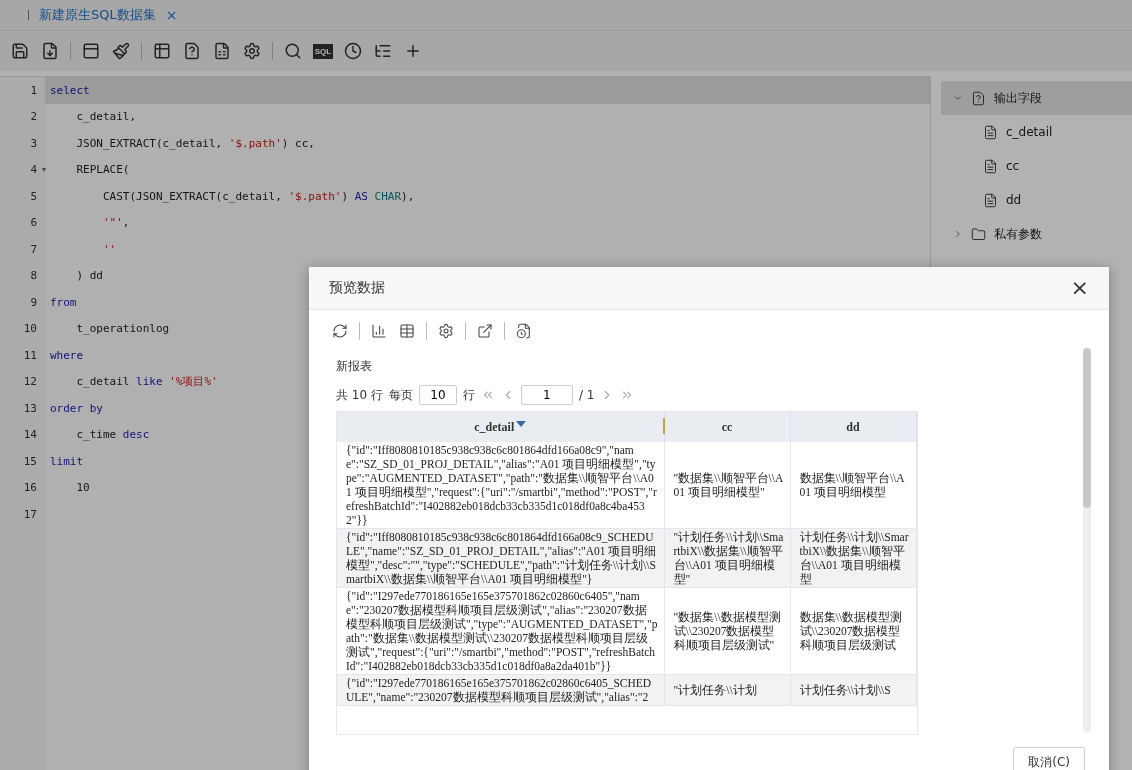 This screenshot has height=770, width=1132. What do you see at coordinates (171, 15) in the screenshot?
I see `close-icon: ×` at bounding box center [171, 15].